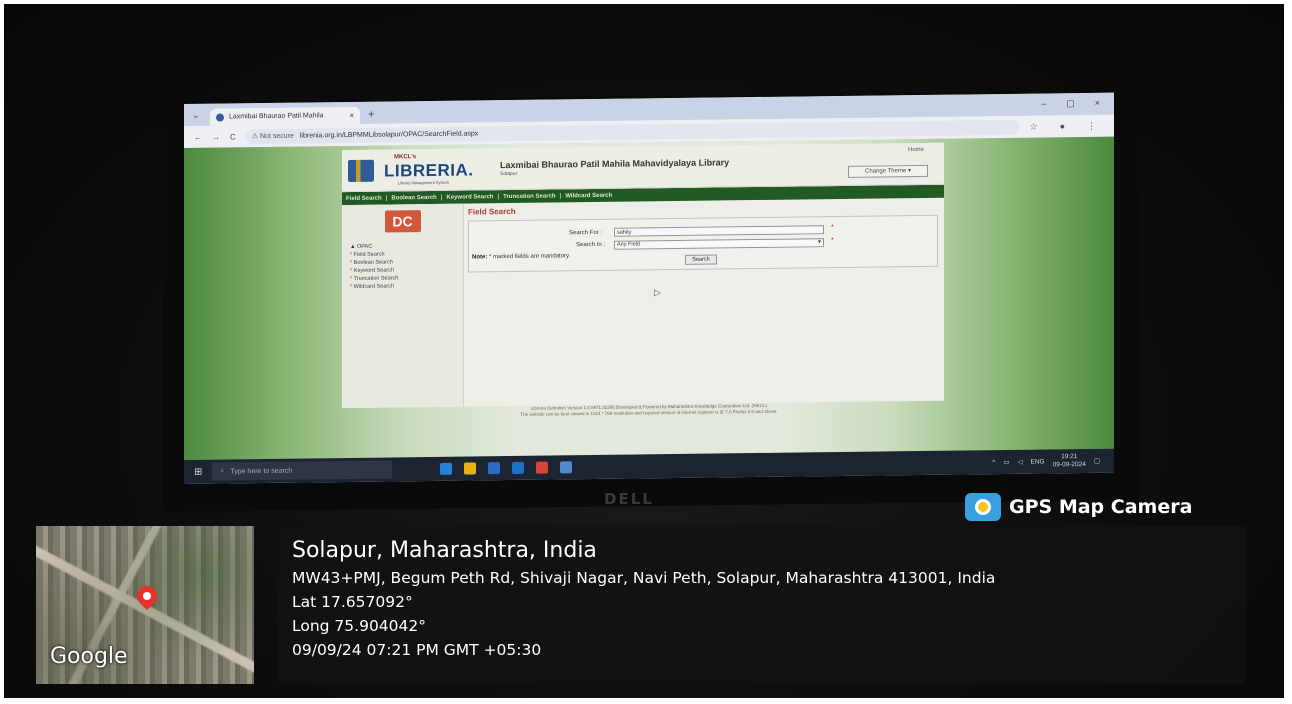 The width and height of the screenshot is (1292, 704). What do you see at coordinates (657, 292) in the screenshot?
I see `mouse-cursor-icon: ▷` at bounding box center [657, 292].